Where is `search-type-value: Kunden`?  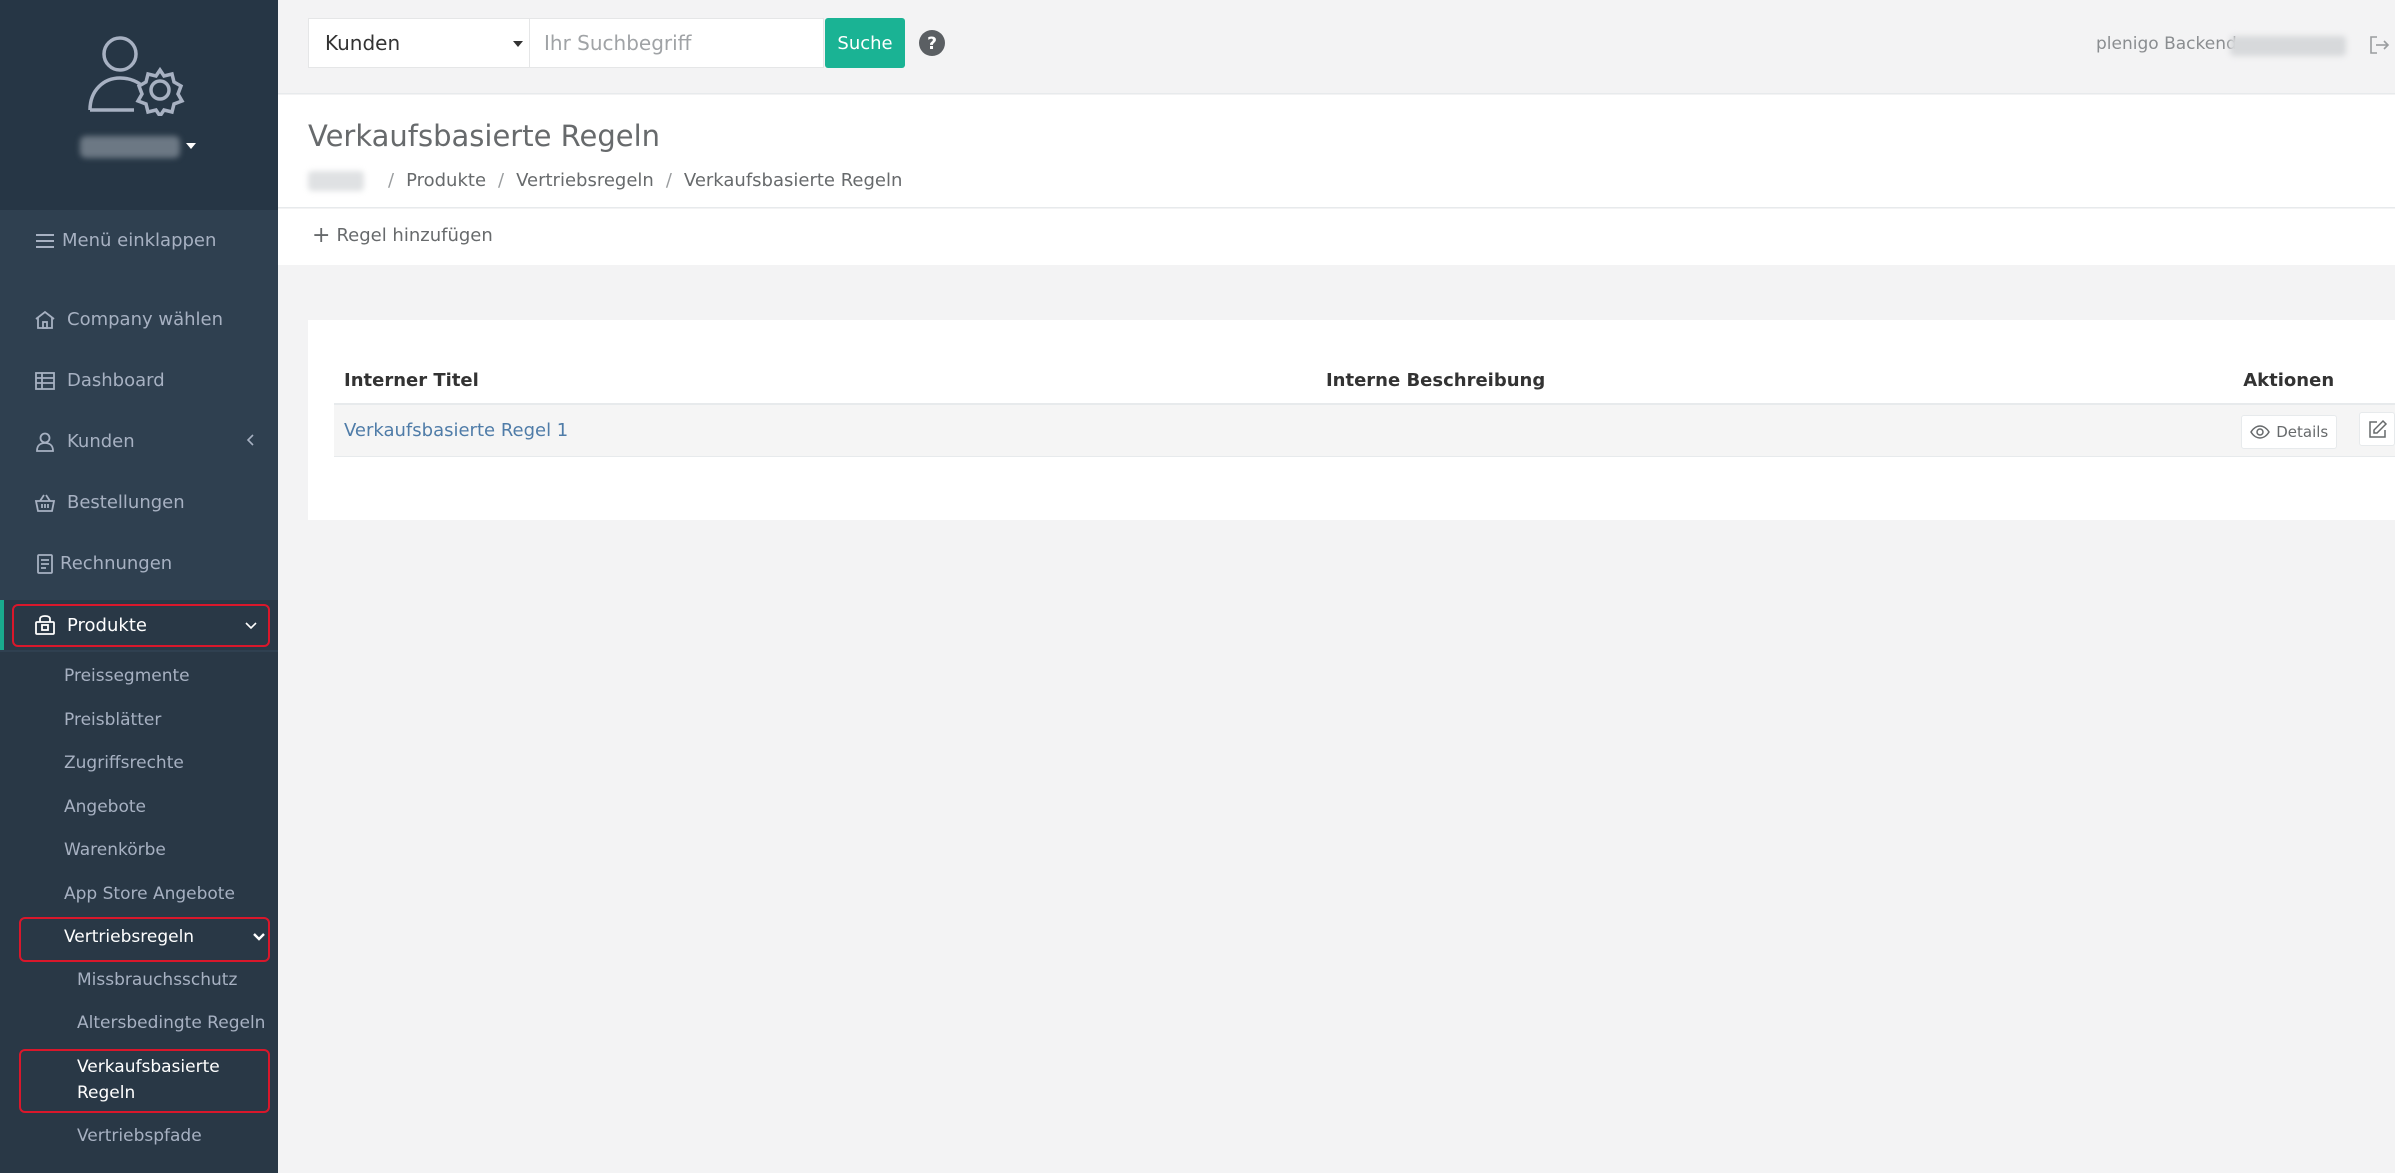
search-type-value: Kunden is located at coordinates (363, 43).